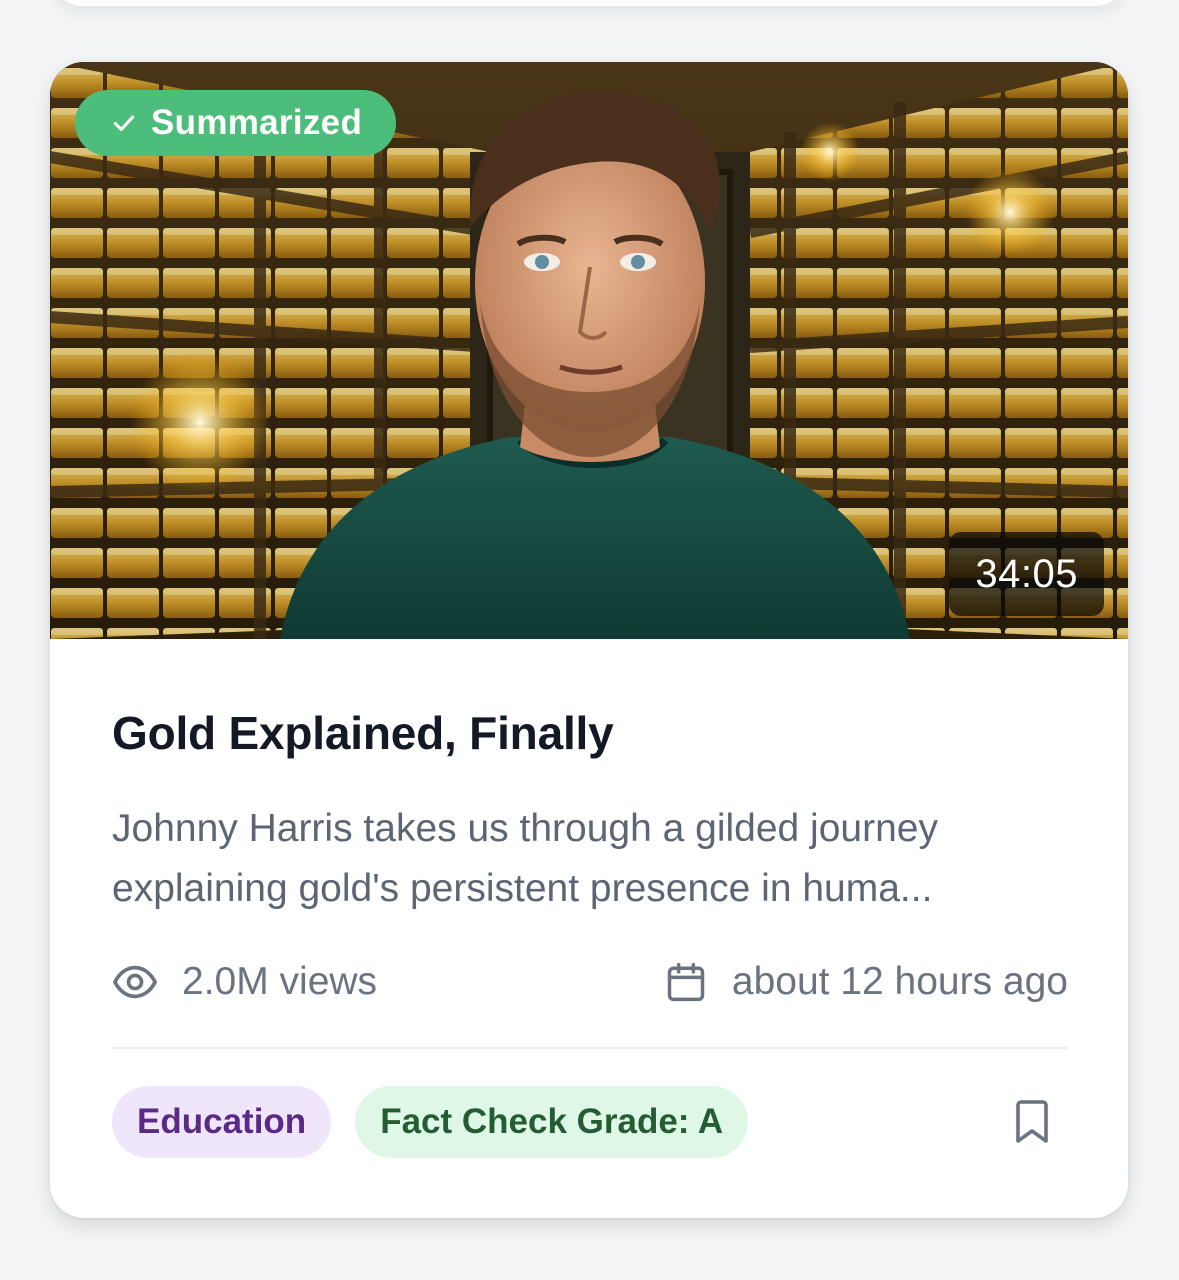 This screenshot has height=1280, width=1179. Describe the element at coordinates (686, 982) in the screenshot. I see `calendar-icon` at that location.